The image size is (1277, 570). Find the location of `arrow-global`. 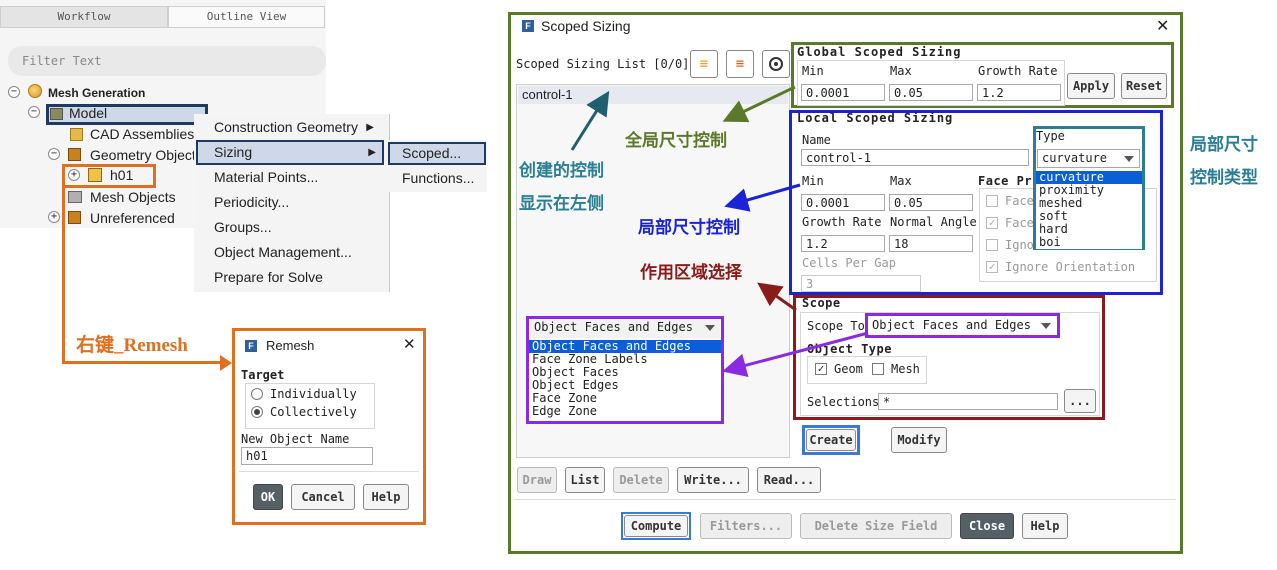

arrow-global is located at coordinates (759, 104).